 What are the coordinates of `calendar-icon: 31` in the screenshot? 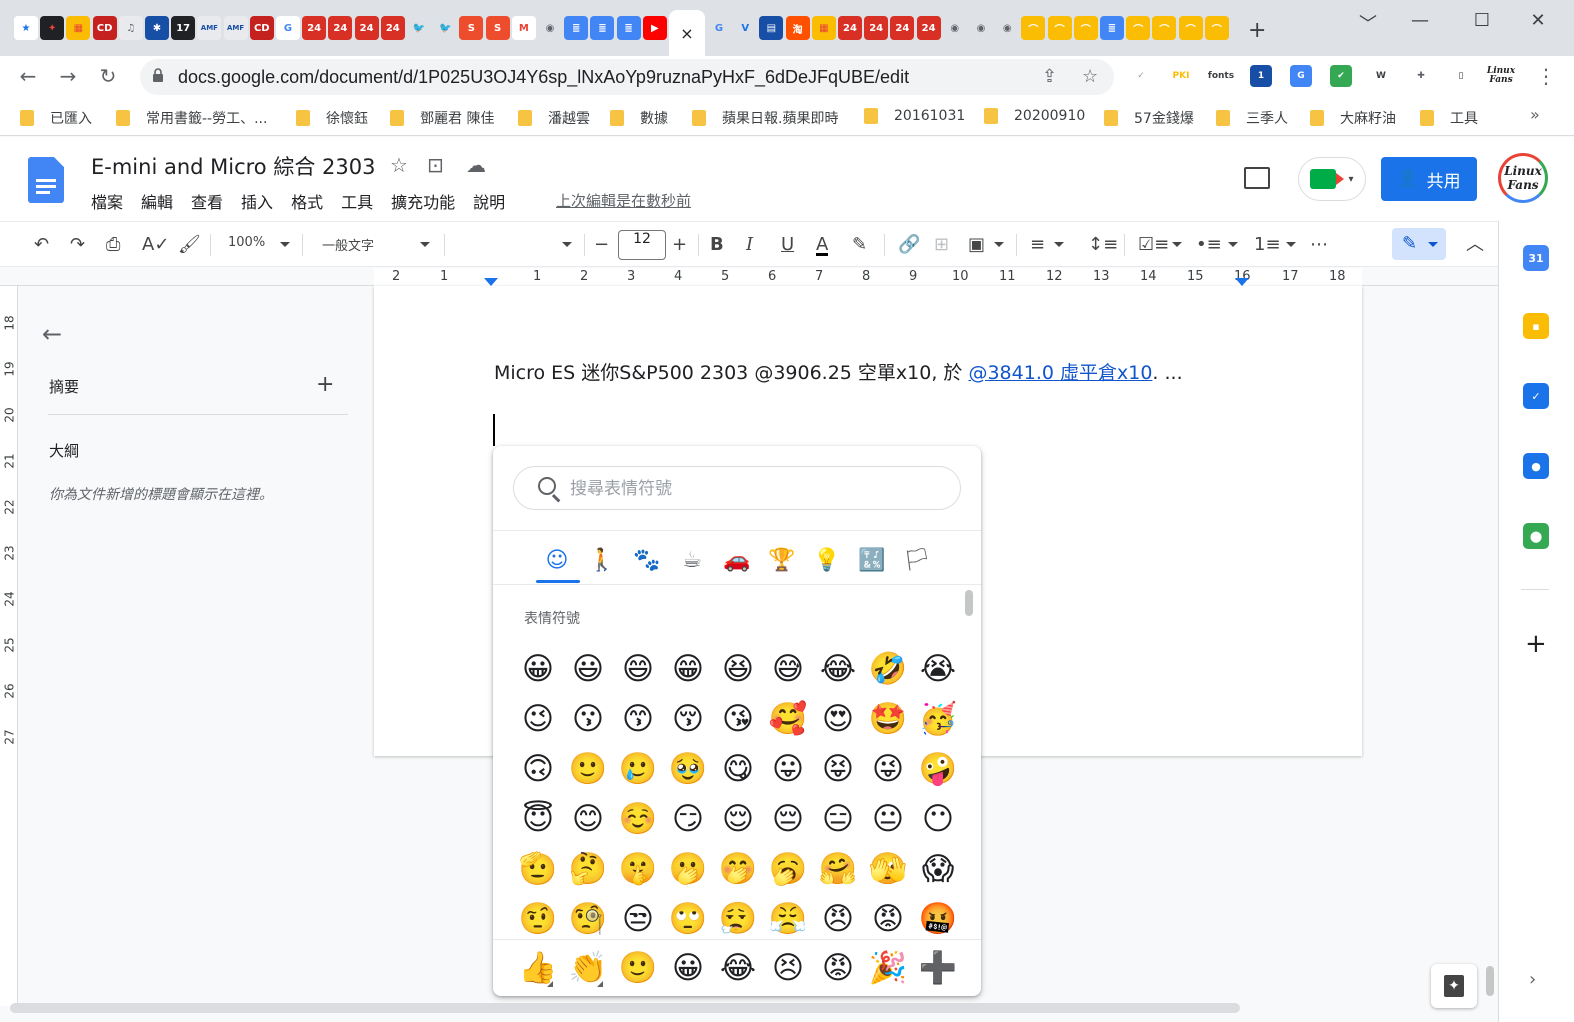 It's located at (1536, 258).